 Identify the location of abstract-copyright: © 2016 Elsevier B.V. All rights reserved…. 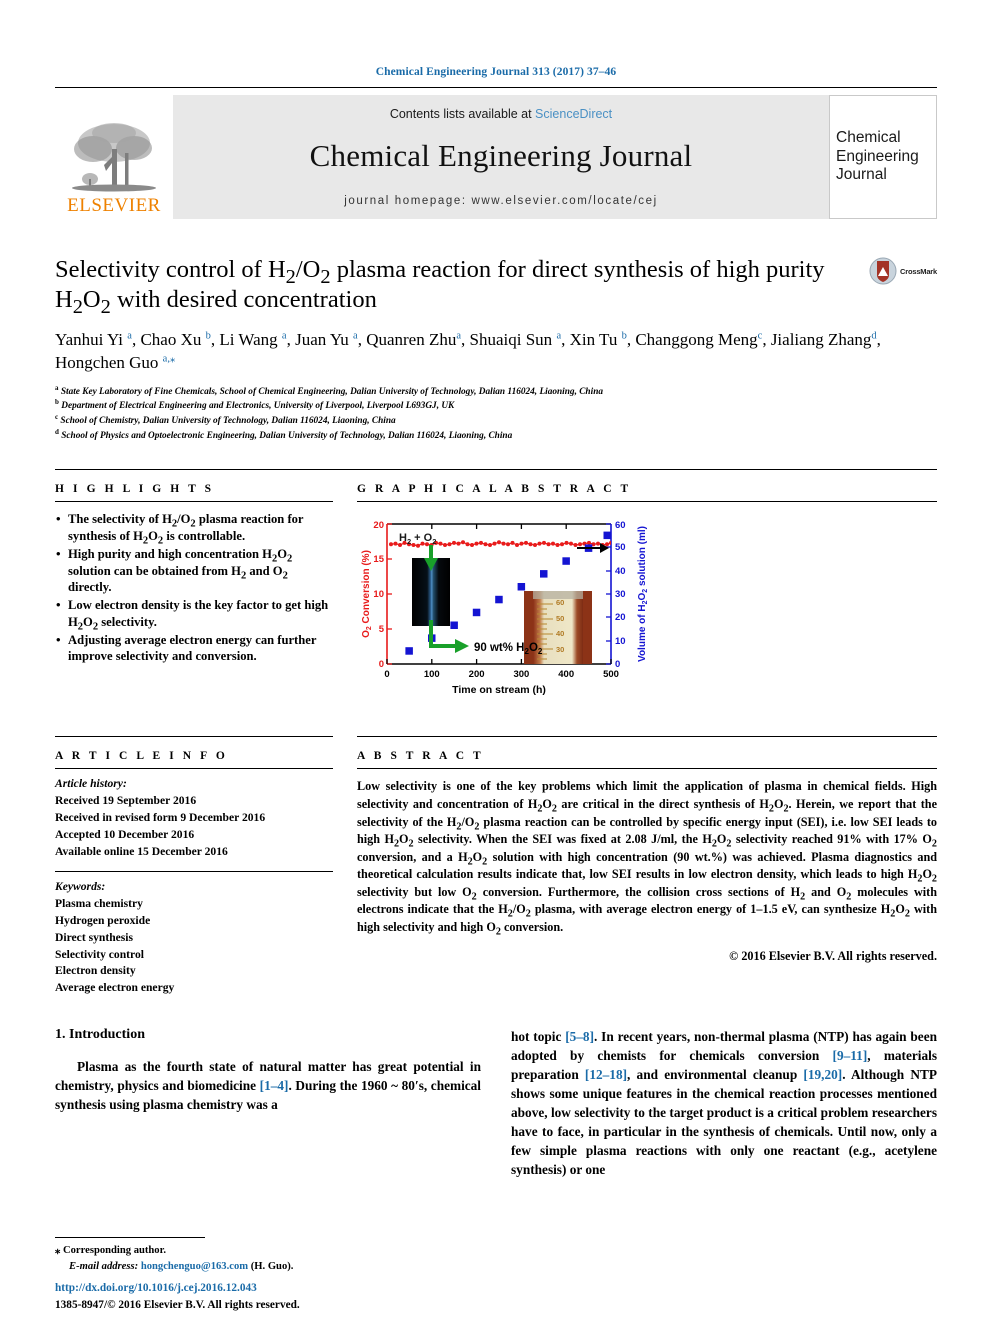
(833, 955).